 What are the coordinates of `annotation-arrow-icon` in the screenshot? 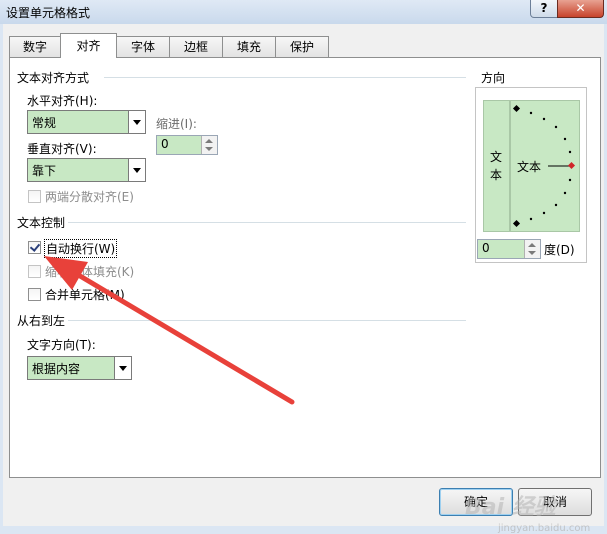 It's located at (169, 330).